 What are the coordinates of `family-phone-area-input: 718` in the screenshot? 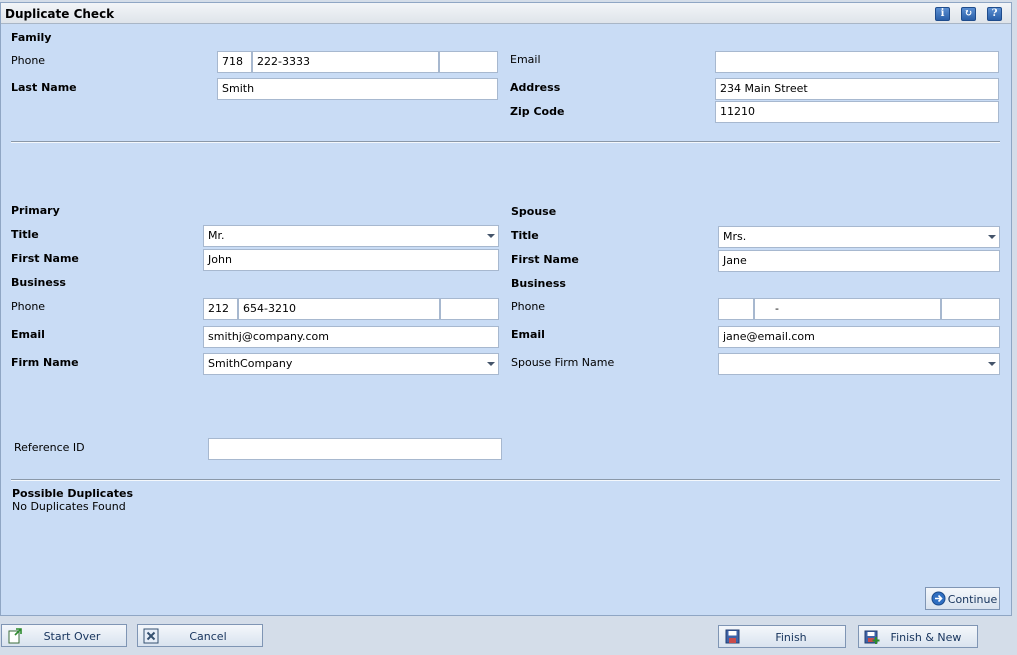 It's located at (234, 62).